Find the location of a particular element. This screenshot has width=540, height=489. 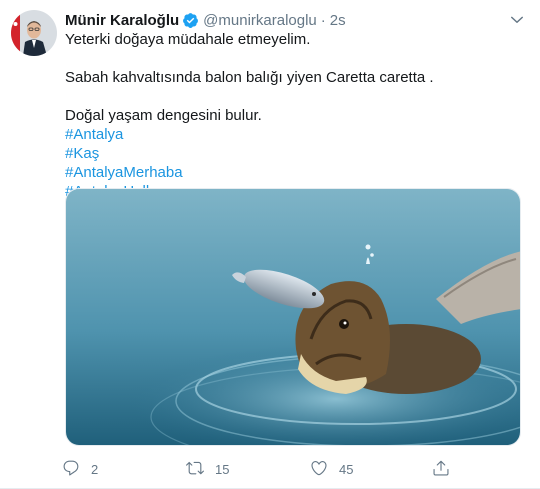

author-name: Münir Karaloğlu is located at coordinates (122, 20).